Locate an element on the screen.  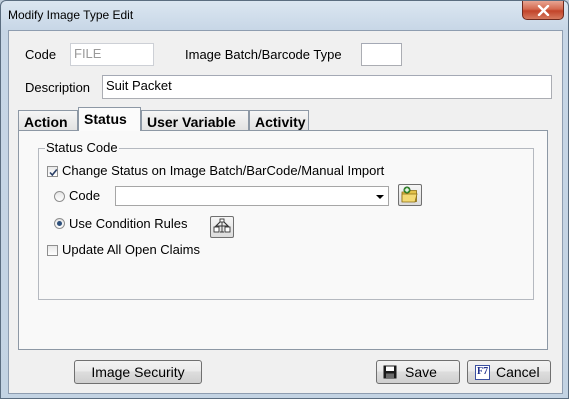
cancel-button: F7 Cancel is located at coordinates (509, 372).